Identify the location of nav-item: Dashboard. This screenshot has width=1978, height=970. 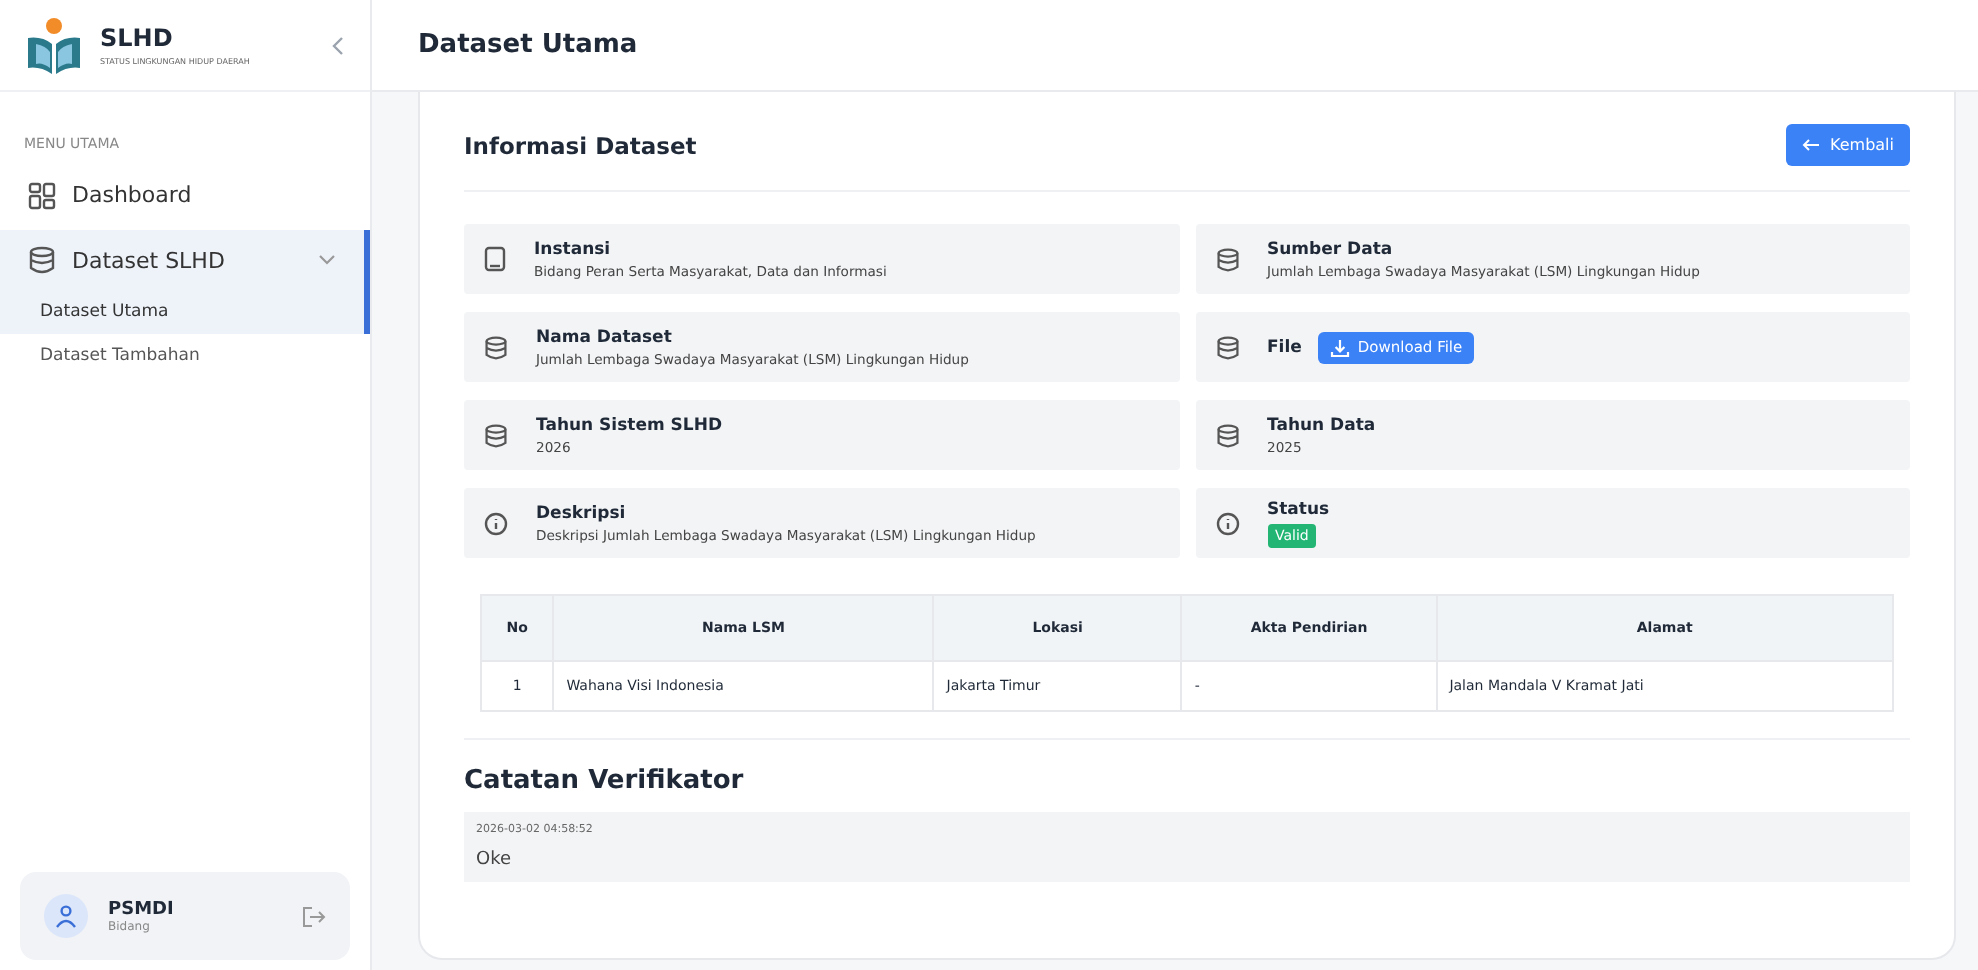
(185, 195).